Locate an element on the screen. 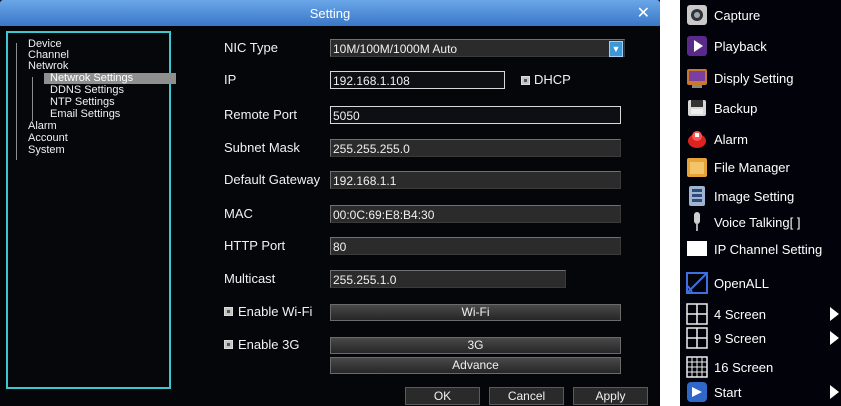  tree-item-network: Netwrok is located at coordinates (48, 66).